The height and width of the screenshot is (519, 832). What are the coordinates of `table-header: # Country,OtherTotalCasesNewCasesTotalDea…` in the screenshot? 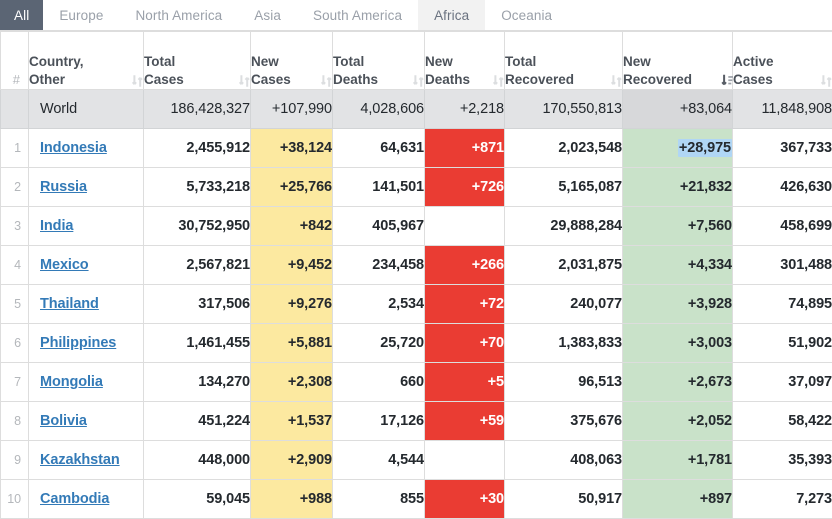 It's located at (416, 61).